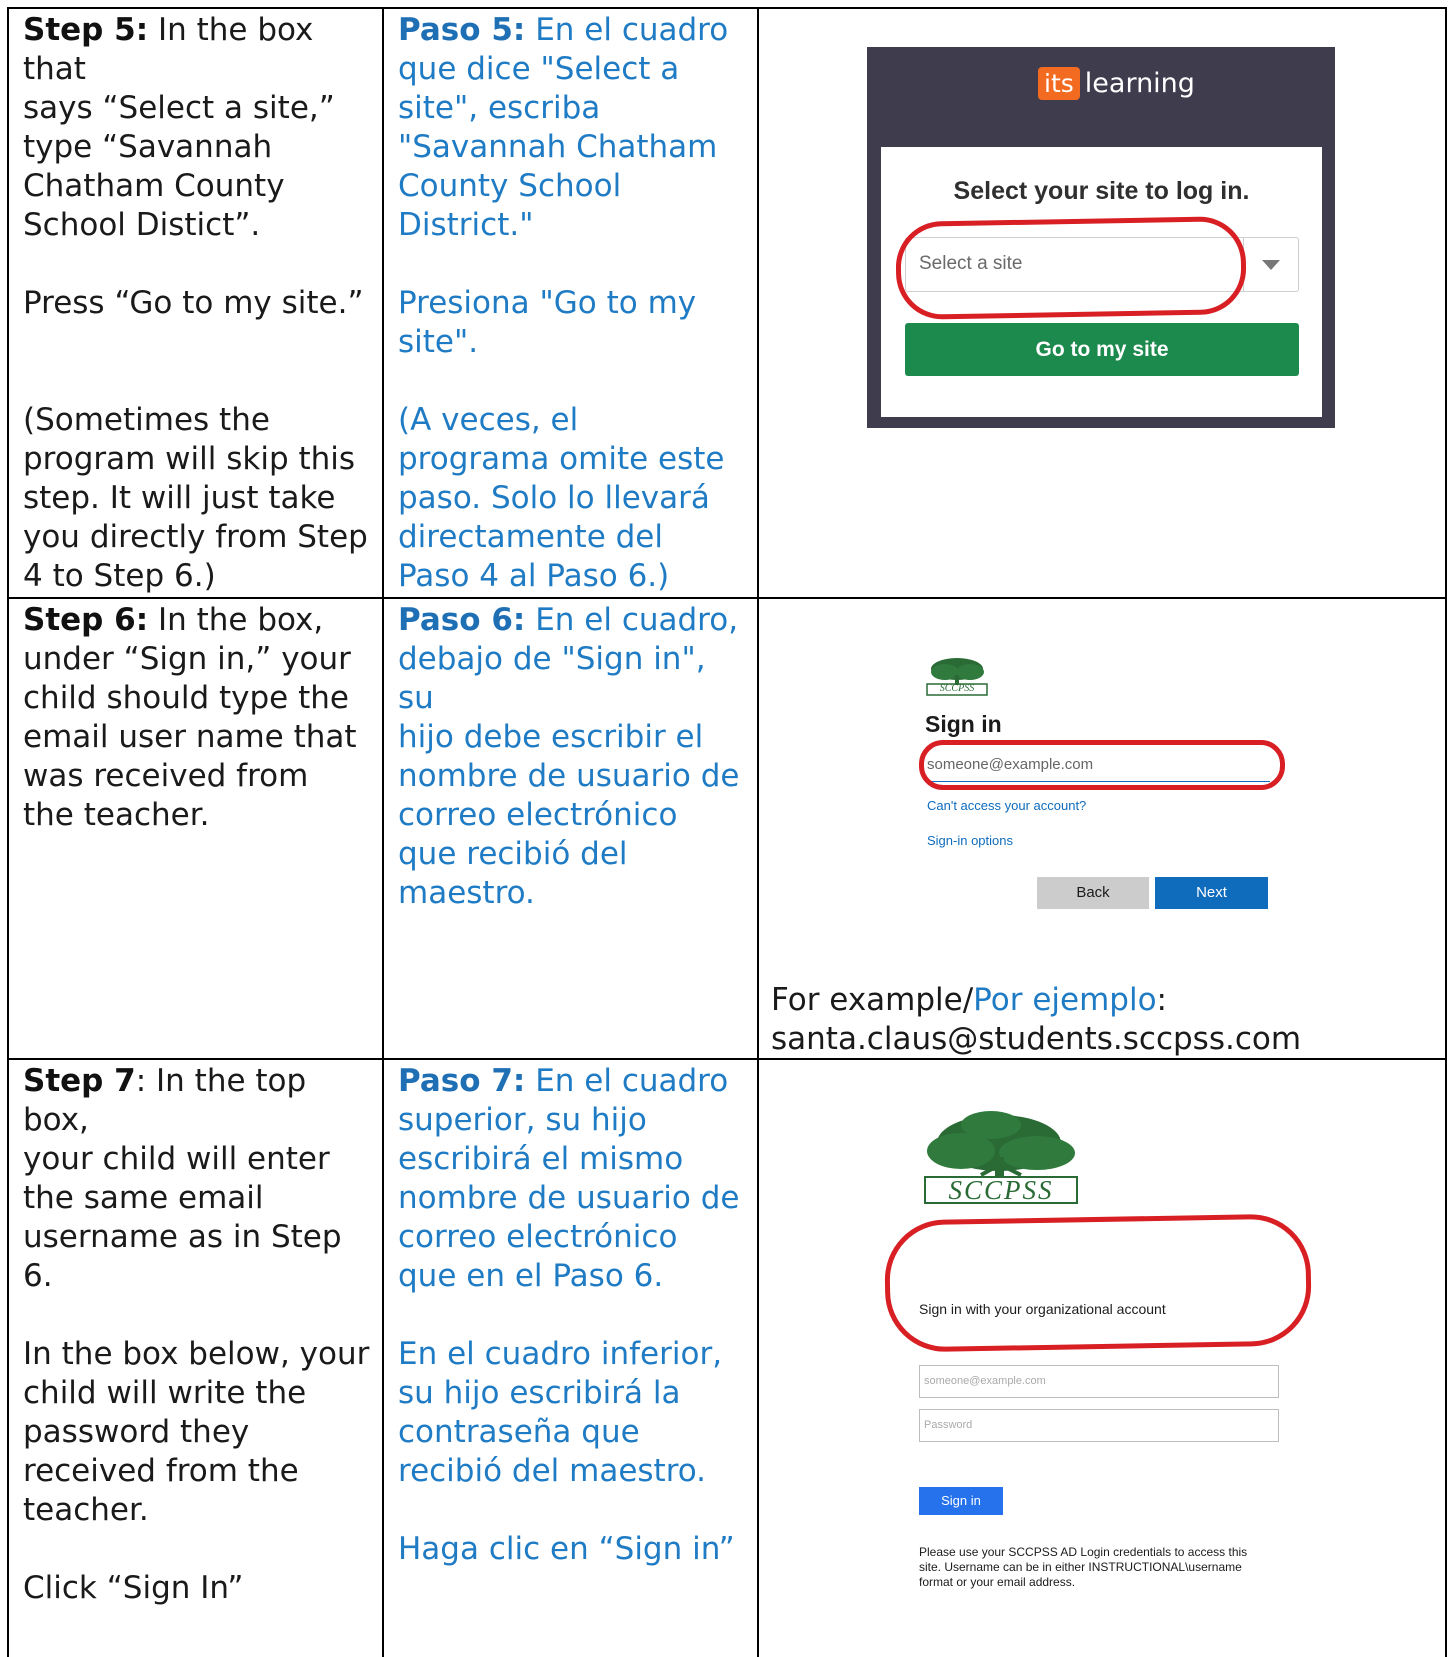 This screenshot has width=1452, height=1657. What do you see at coordinates (970, 840) in the screenshot?
I see `signin-options-link: Sign-in options` at bounding box center [970, 840].